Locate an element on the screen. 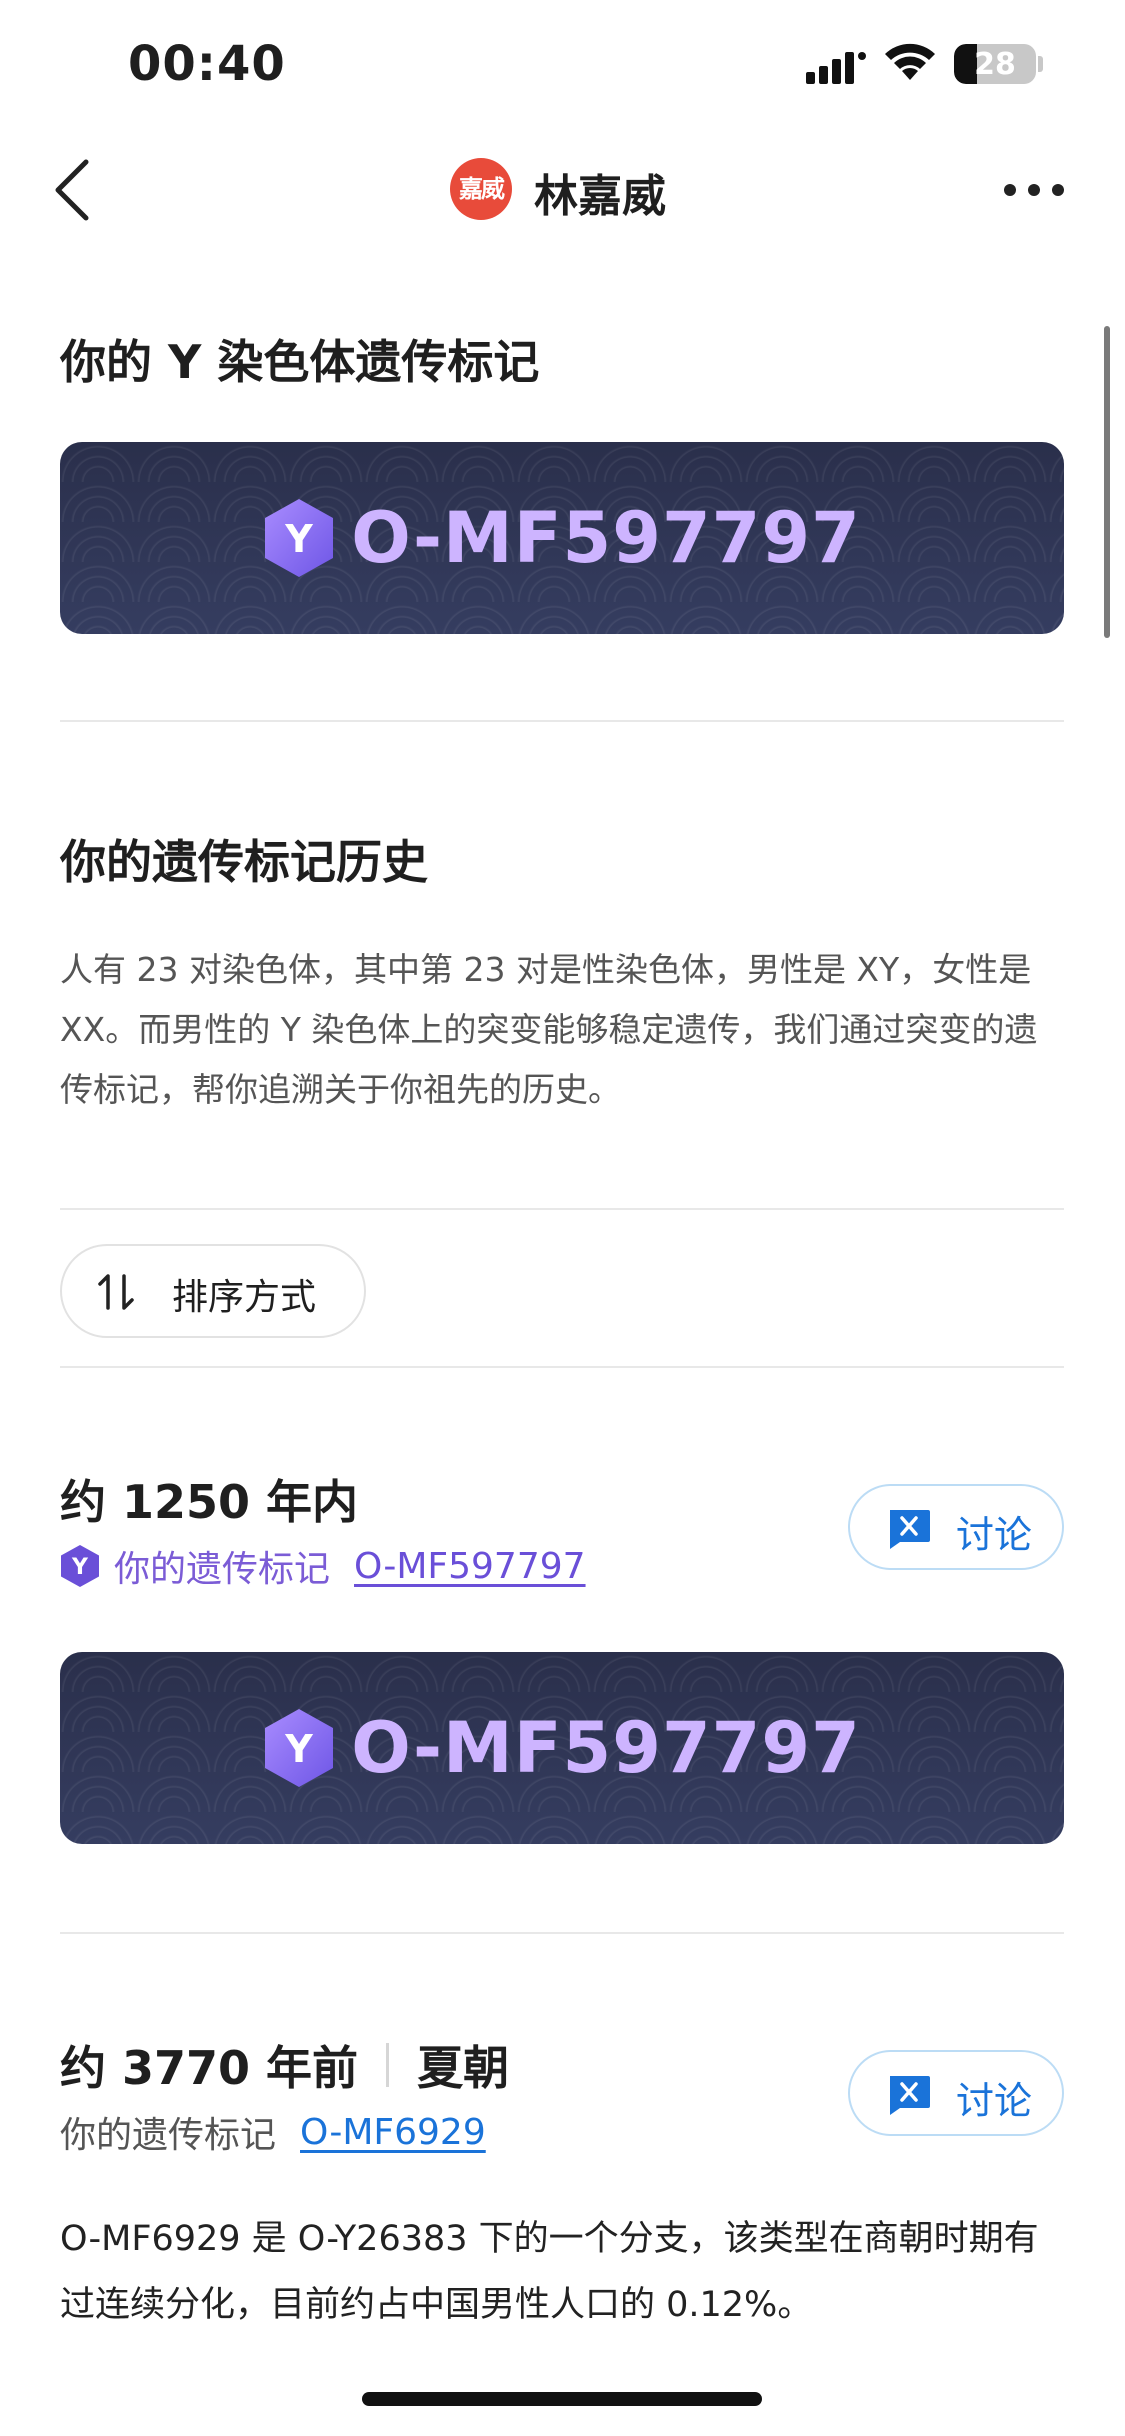 This screenshot has width=1125, height=2436. entry-marker-banner: Y O-MF597797 is located at coordinates (562, 1748).